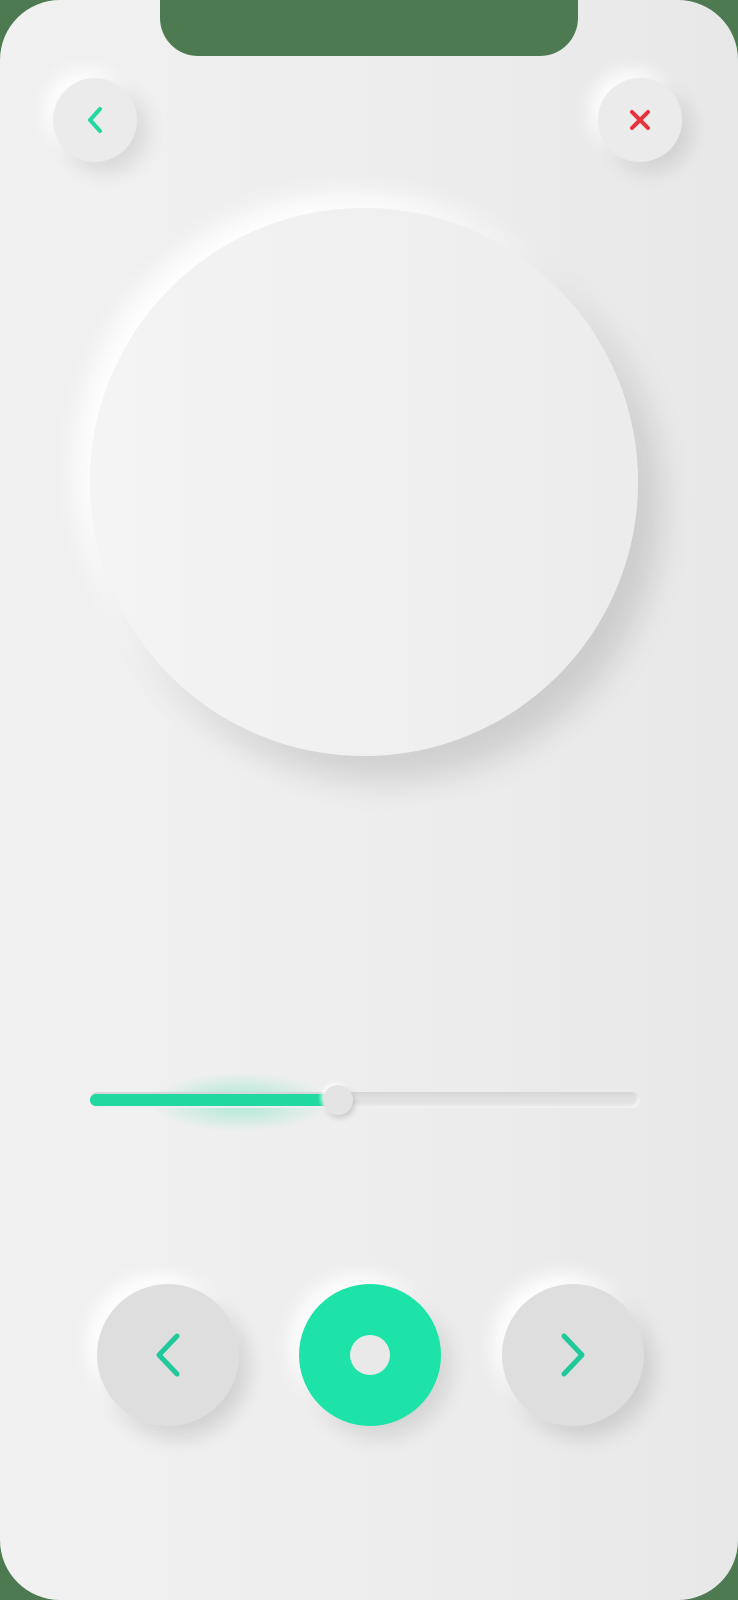 The width and height of the screenshot is (738, 1600). What do you see at coordinates (369, 28) in the screenshot?
I see `device-notch` at bounding box center [369, 28].